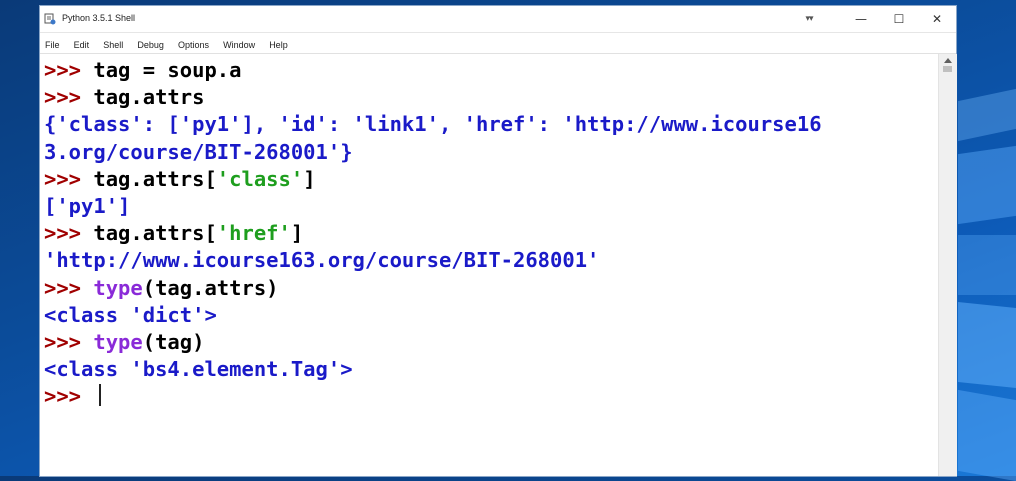 The height and width of the screenshot is (481, 1016). What do you see at coordinates (433, 97) in the screenshot?
I see `shell-input-line: >>> tag.attrs` at bounding box center [433, 97].